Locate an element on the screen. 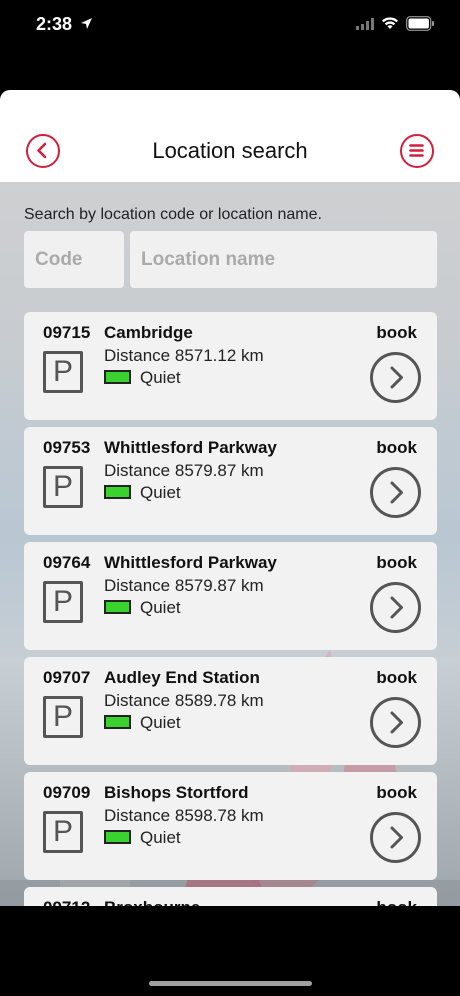 Image resolution: width=460 pixels, height=996 pixels. location-code: 09715 is located at coordinates (67, 332).